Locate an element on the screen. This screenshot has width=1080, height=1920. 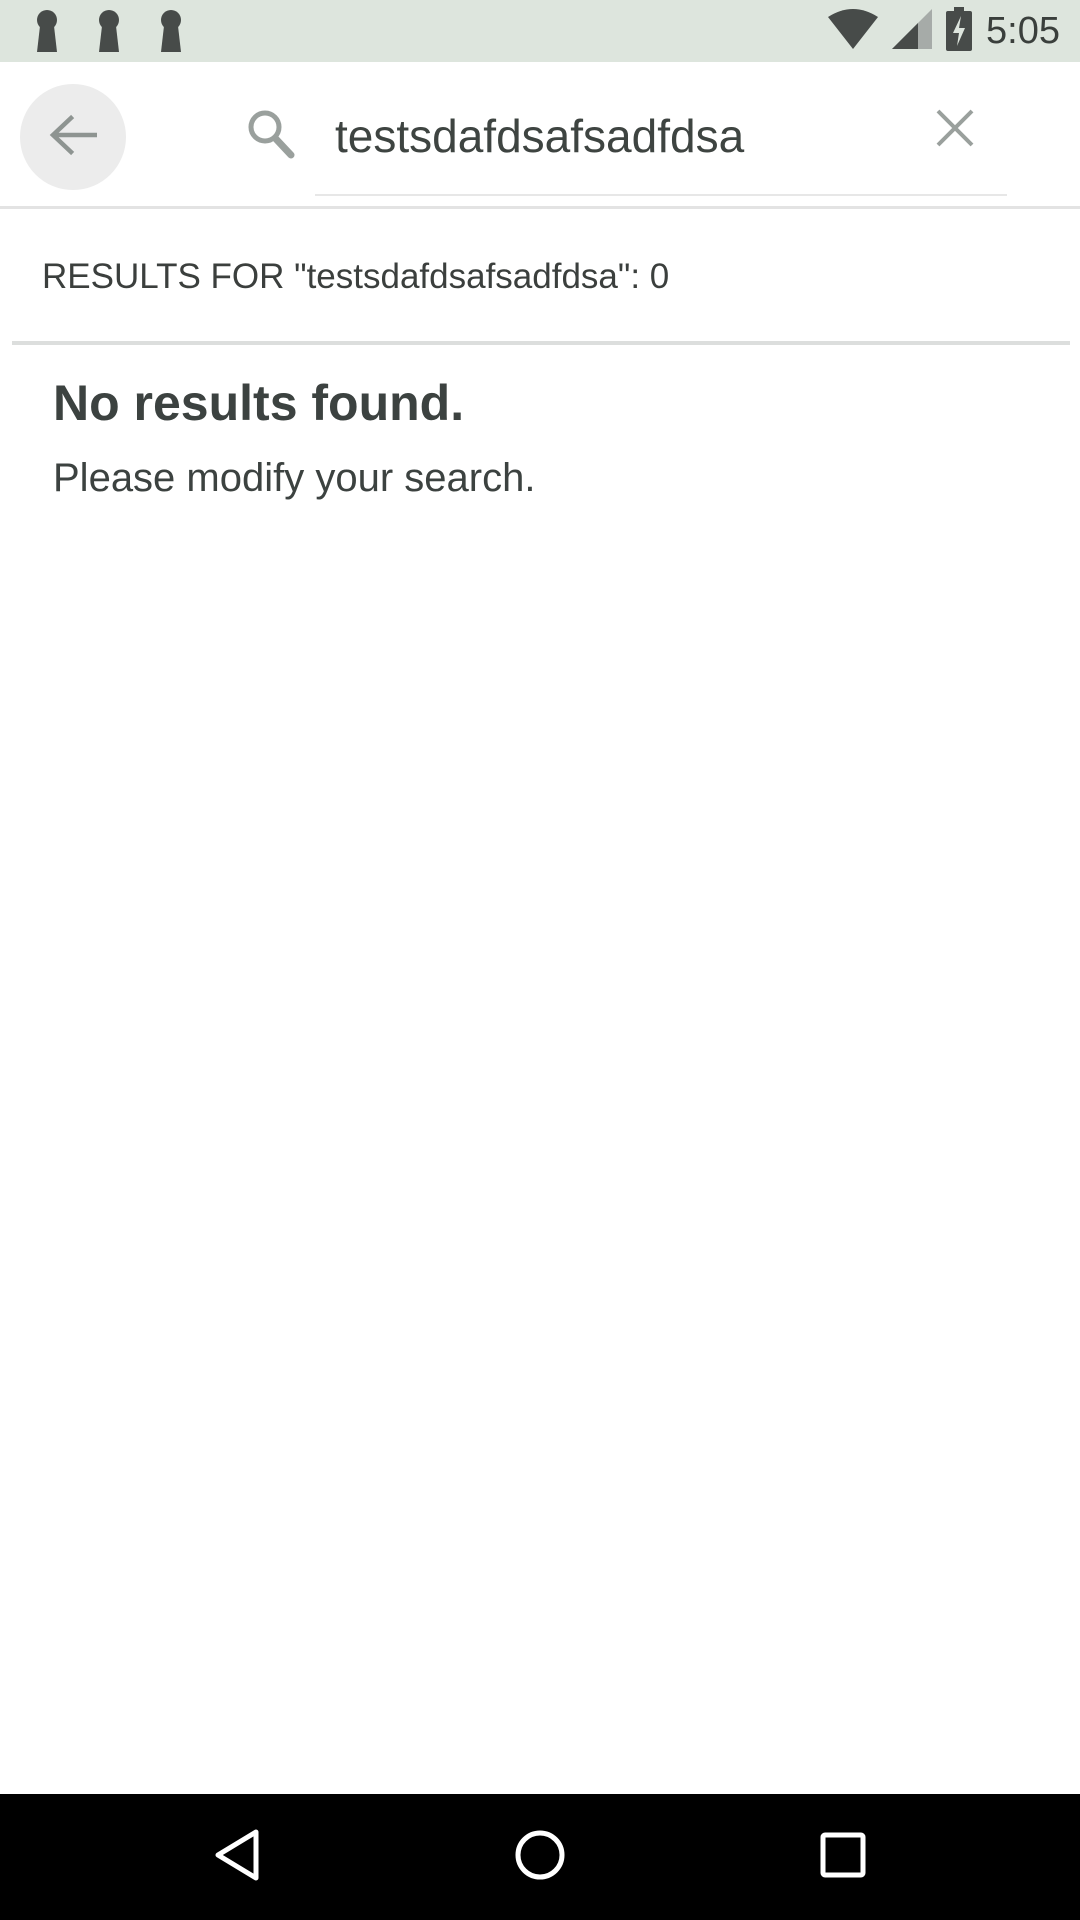
status-indicators: 5:05 is located at coordinates (944, 31).